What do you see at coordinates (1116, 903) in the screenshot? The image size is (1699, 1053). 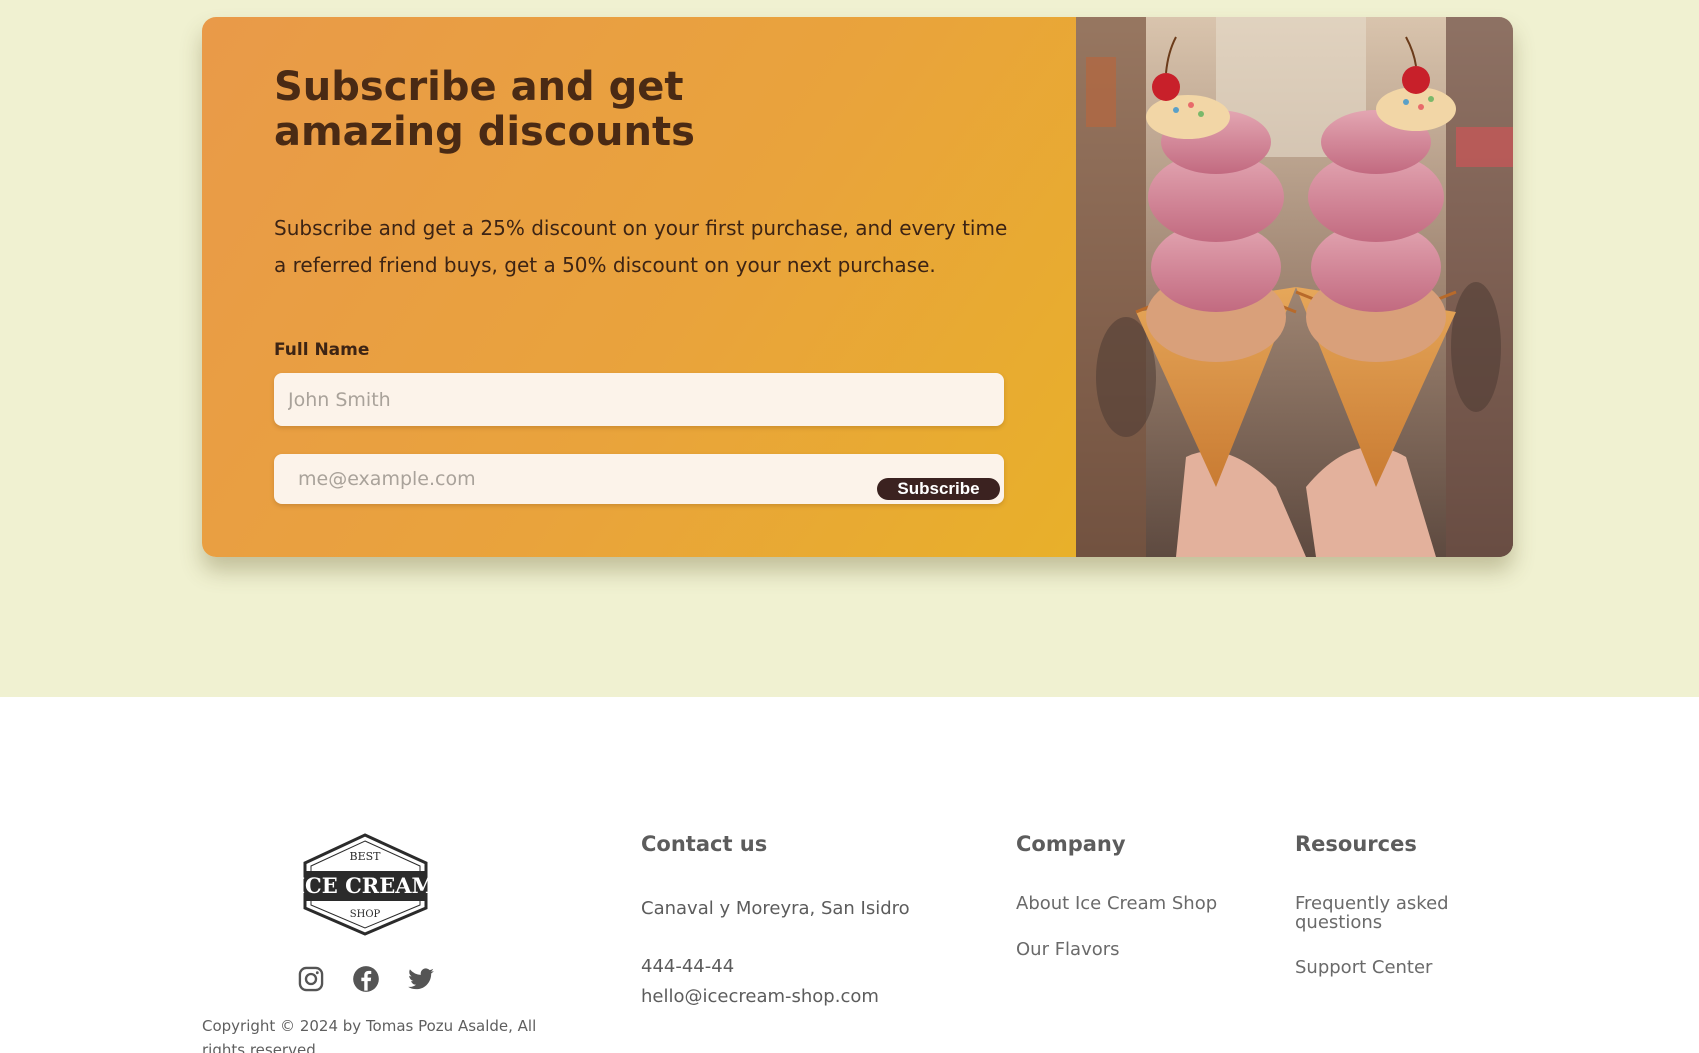 I see `about-link: About Ice Cream Shop` at bounding box center [1116, 903].